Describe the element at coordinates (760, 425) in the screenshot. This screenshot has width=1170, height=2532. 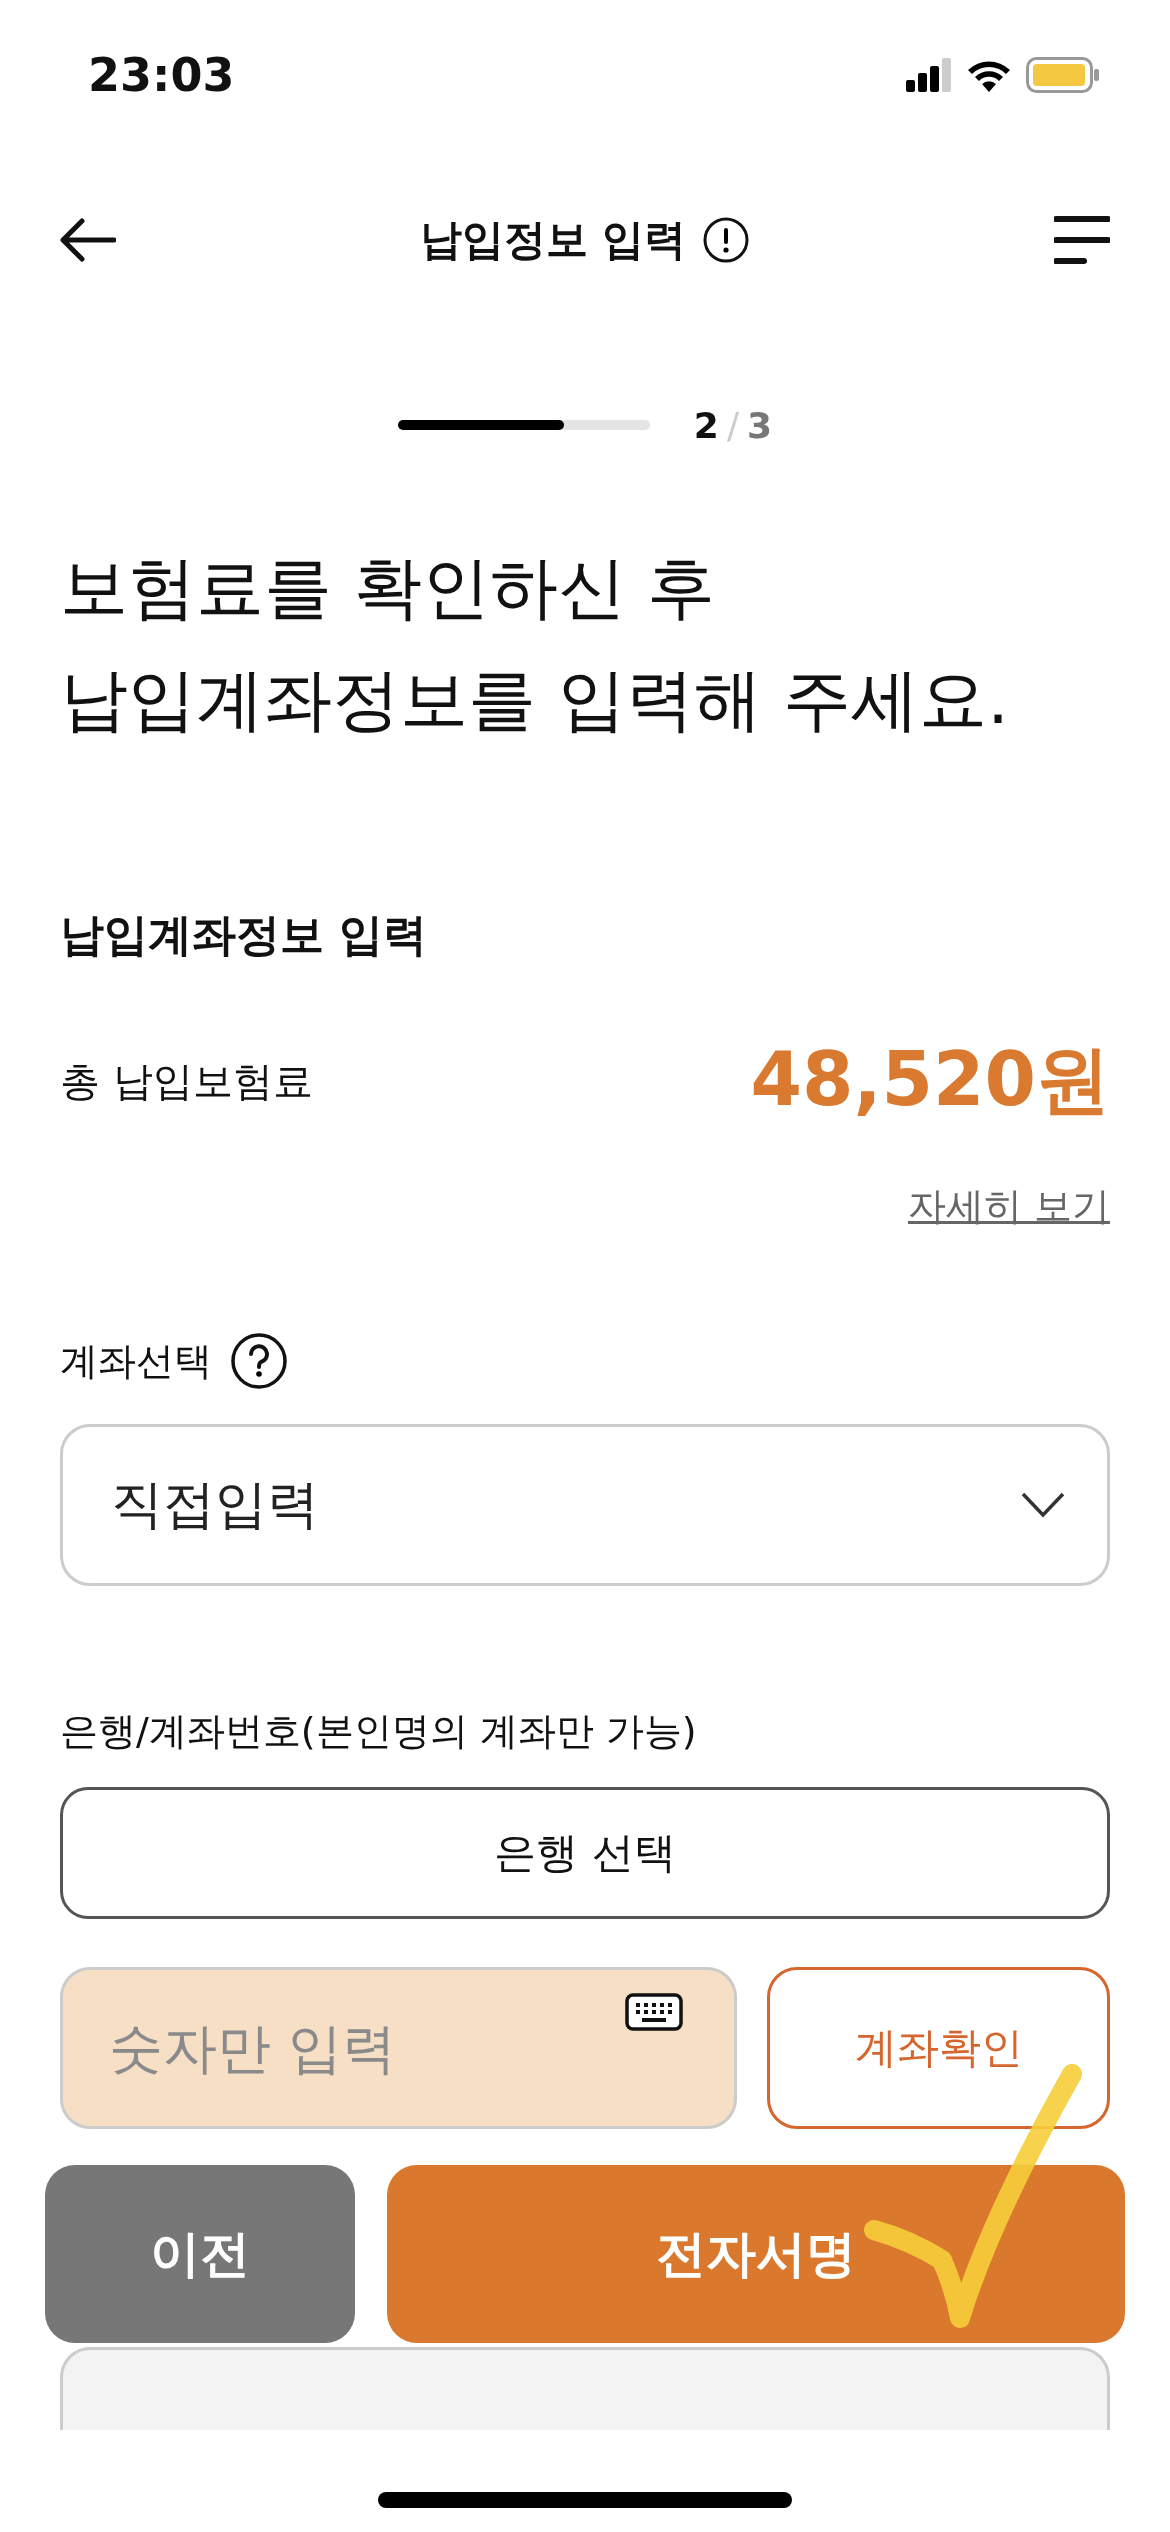
I see `step-total: 3` at that location.